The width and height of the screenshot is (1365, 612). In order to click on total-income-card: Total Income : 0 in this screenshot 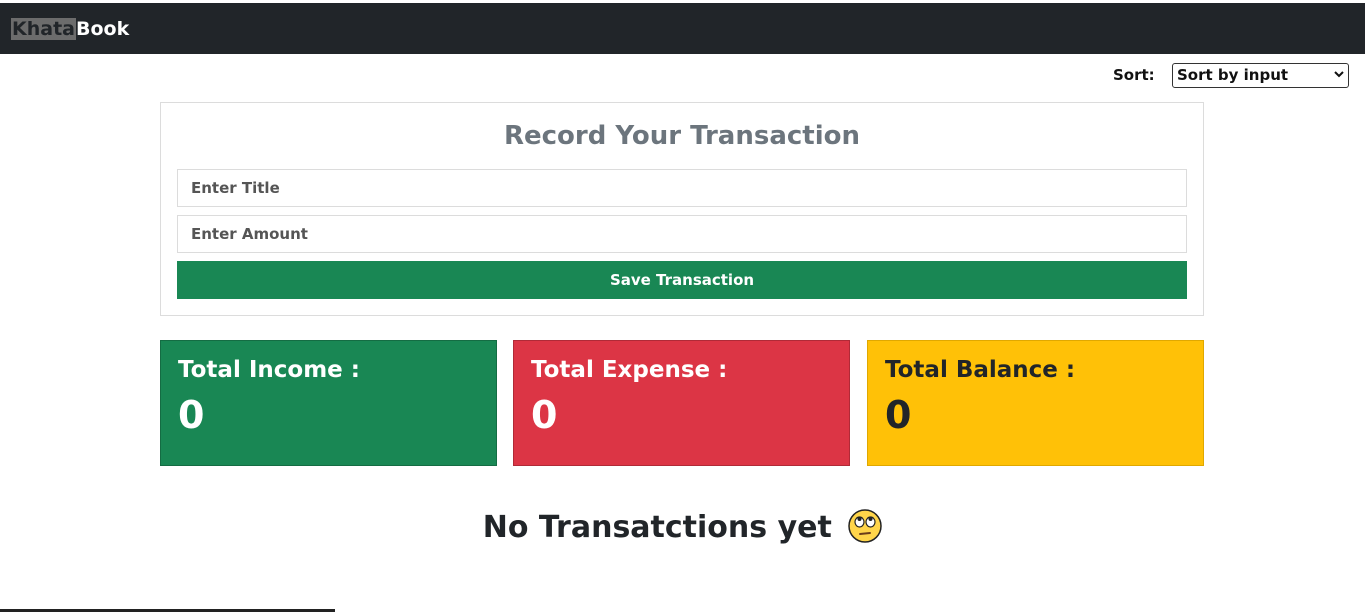, I will do `click(328, 403)`.